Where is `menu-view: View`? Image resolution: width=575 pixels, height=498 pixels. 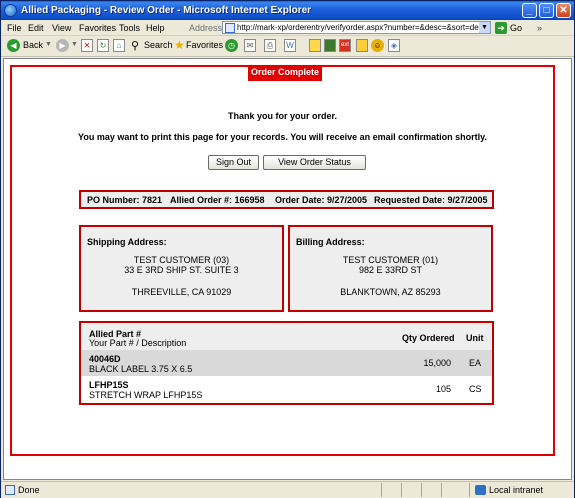 menu-view: View is located at coordinates (61, 28).